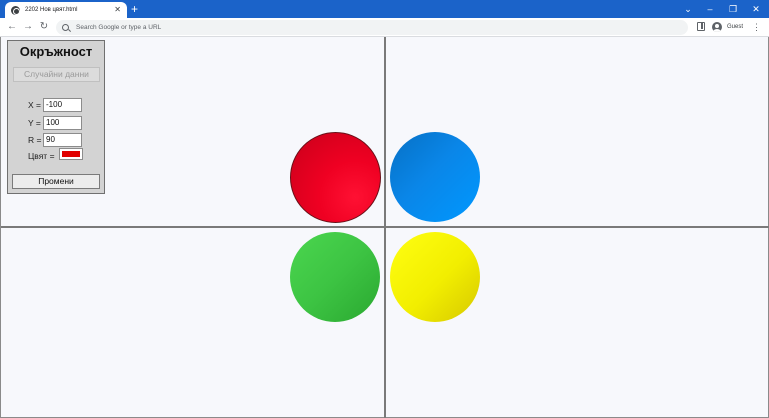  I want to click on horizontal-axis, so click(385, 227).